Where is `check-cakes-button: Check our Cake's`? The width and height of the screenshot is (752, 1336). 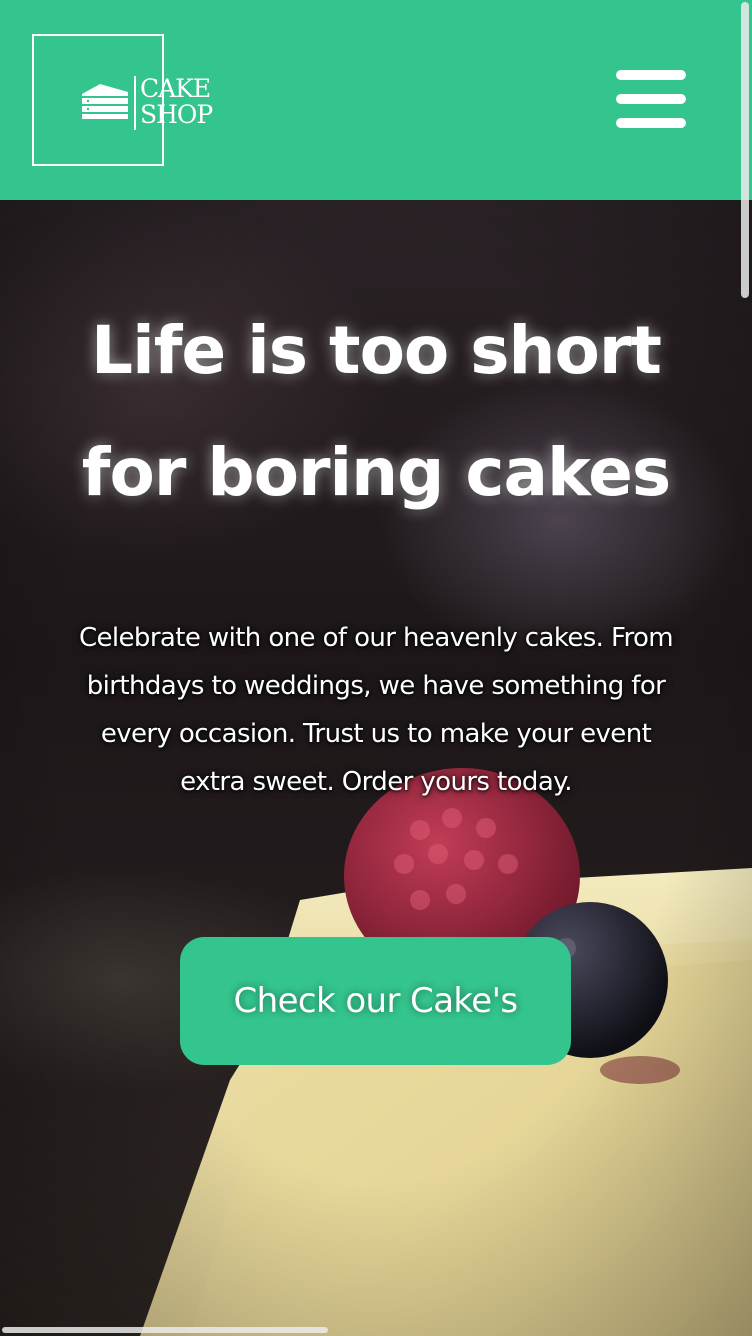
check-cakes-button: Check our Cake's is located at coordinates (375, 1001).